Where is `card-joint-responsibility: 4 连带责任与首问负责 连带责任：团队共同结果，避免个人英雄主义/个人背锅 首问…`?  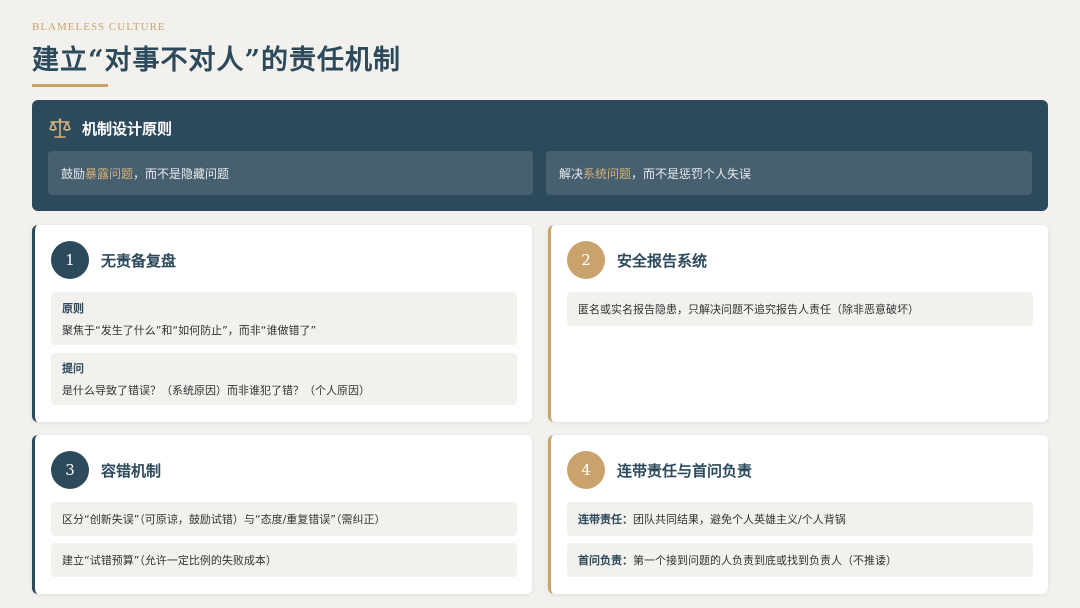
card-joint-responsibility: 4 连带责任与首问负责 连带责任：团队共同结果，避免个人英雄主义/个人背锅 首问… is located at coordinates (798, 514).